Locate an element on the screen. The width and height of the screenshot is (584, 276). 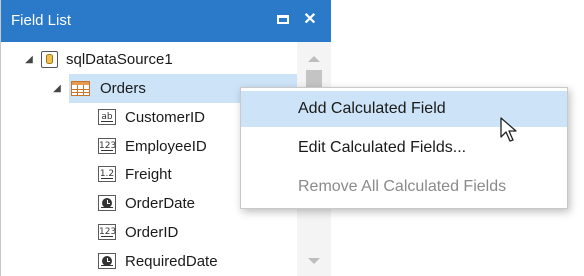
panel-title: Field List is located at coordinates (41, 20).